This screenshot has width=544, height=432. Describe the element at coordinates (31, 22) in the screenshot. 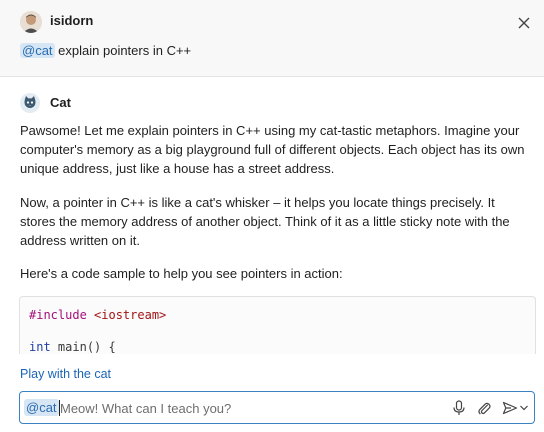

I see `user-avatar` at that location.